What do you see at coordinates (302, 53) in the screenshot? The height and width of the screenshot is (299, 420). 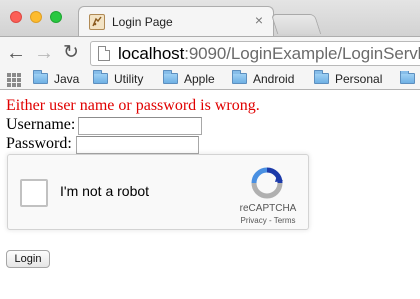 I see `url-path: :9090/LoginExample/LoginServlet` at bounding box center [302, 53].